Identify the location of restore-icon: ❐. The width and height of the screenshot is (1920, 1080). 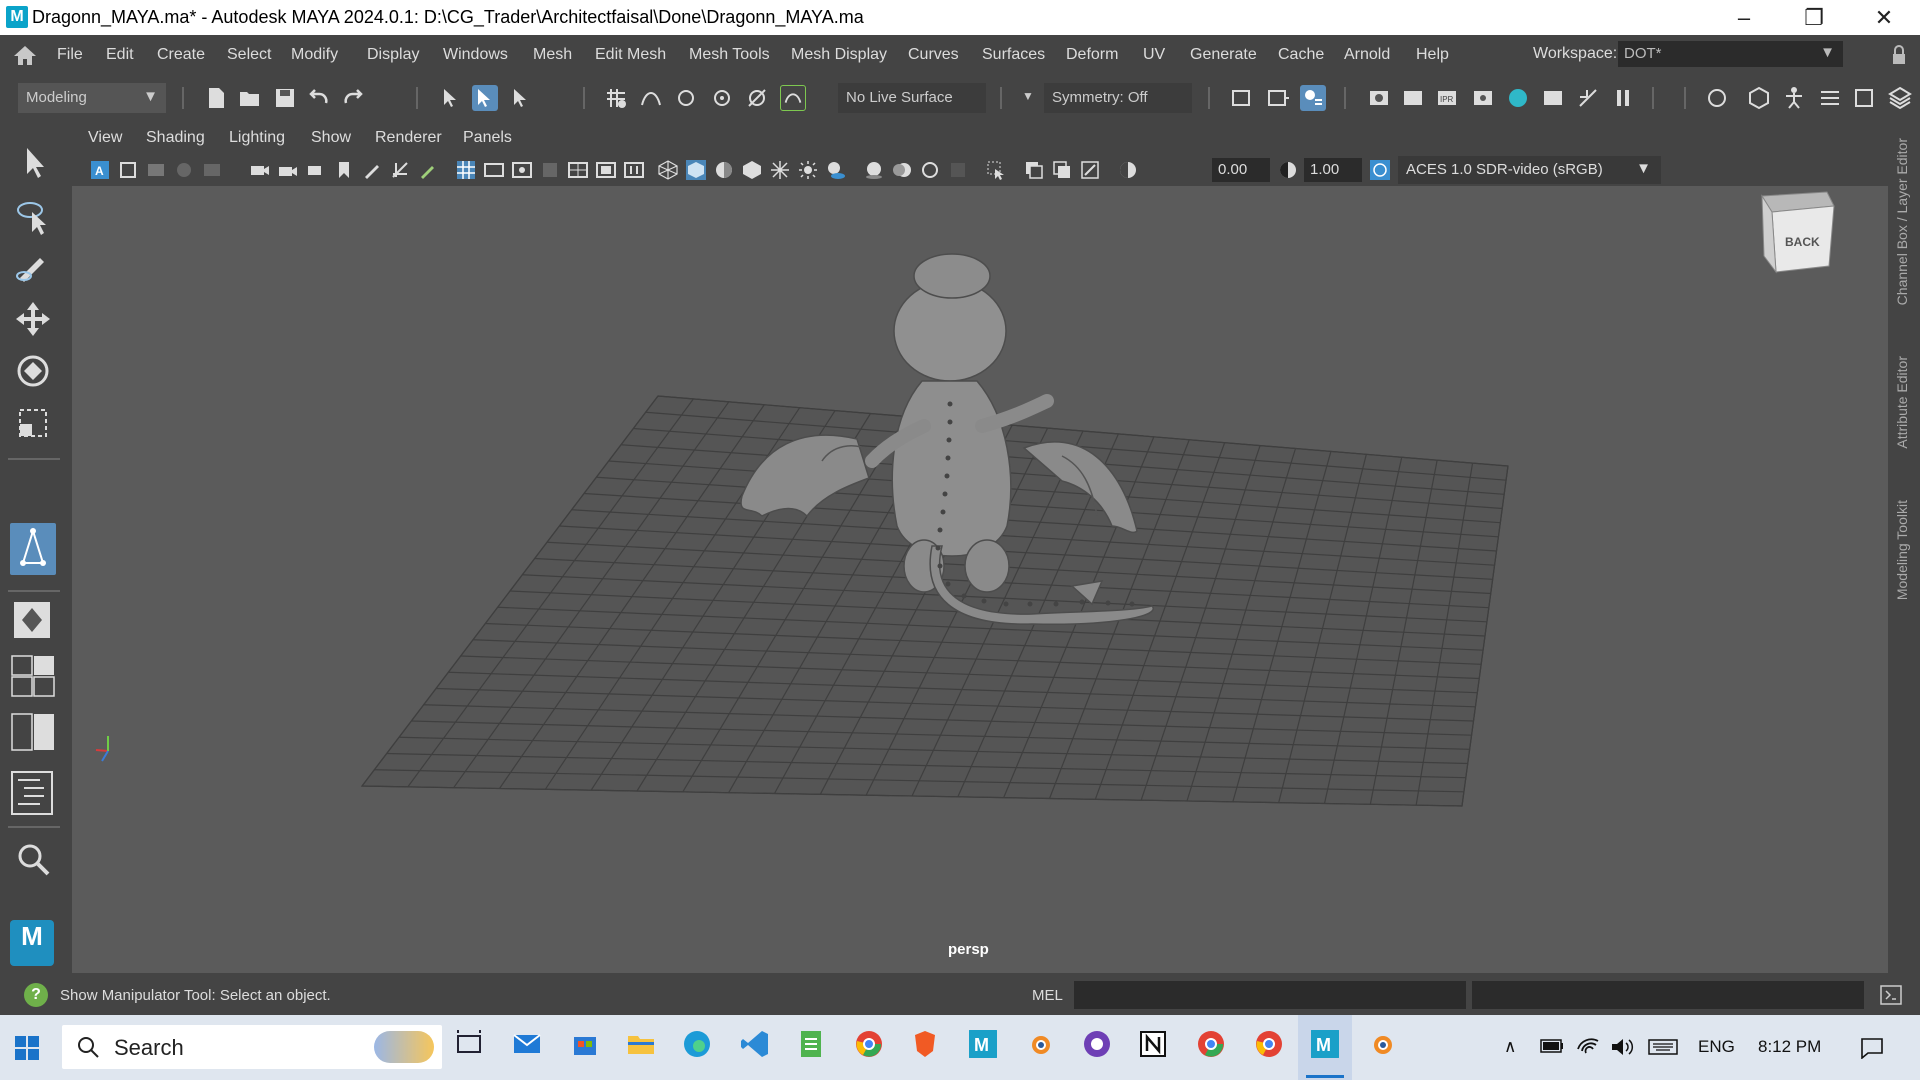
(1814, 17).